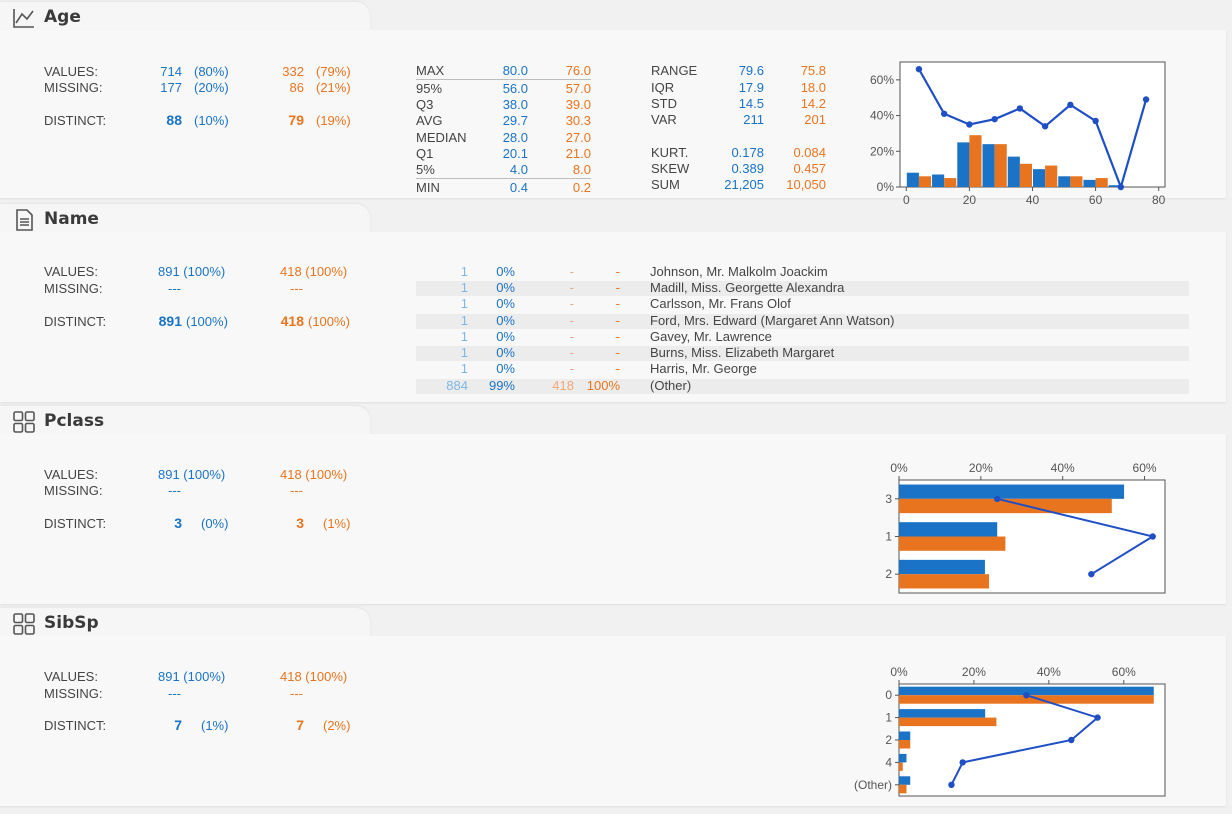 This screenshot has width=1232, height=814. What do you see at coordinates (211, 120) in the screenshot?
I see `distinct-pct-a: (10%)` at bounding box center [211, 120].